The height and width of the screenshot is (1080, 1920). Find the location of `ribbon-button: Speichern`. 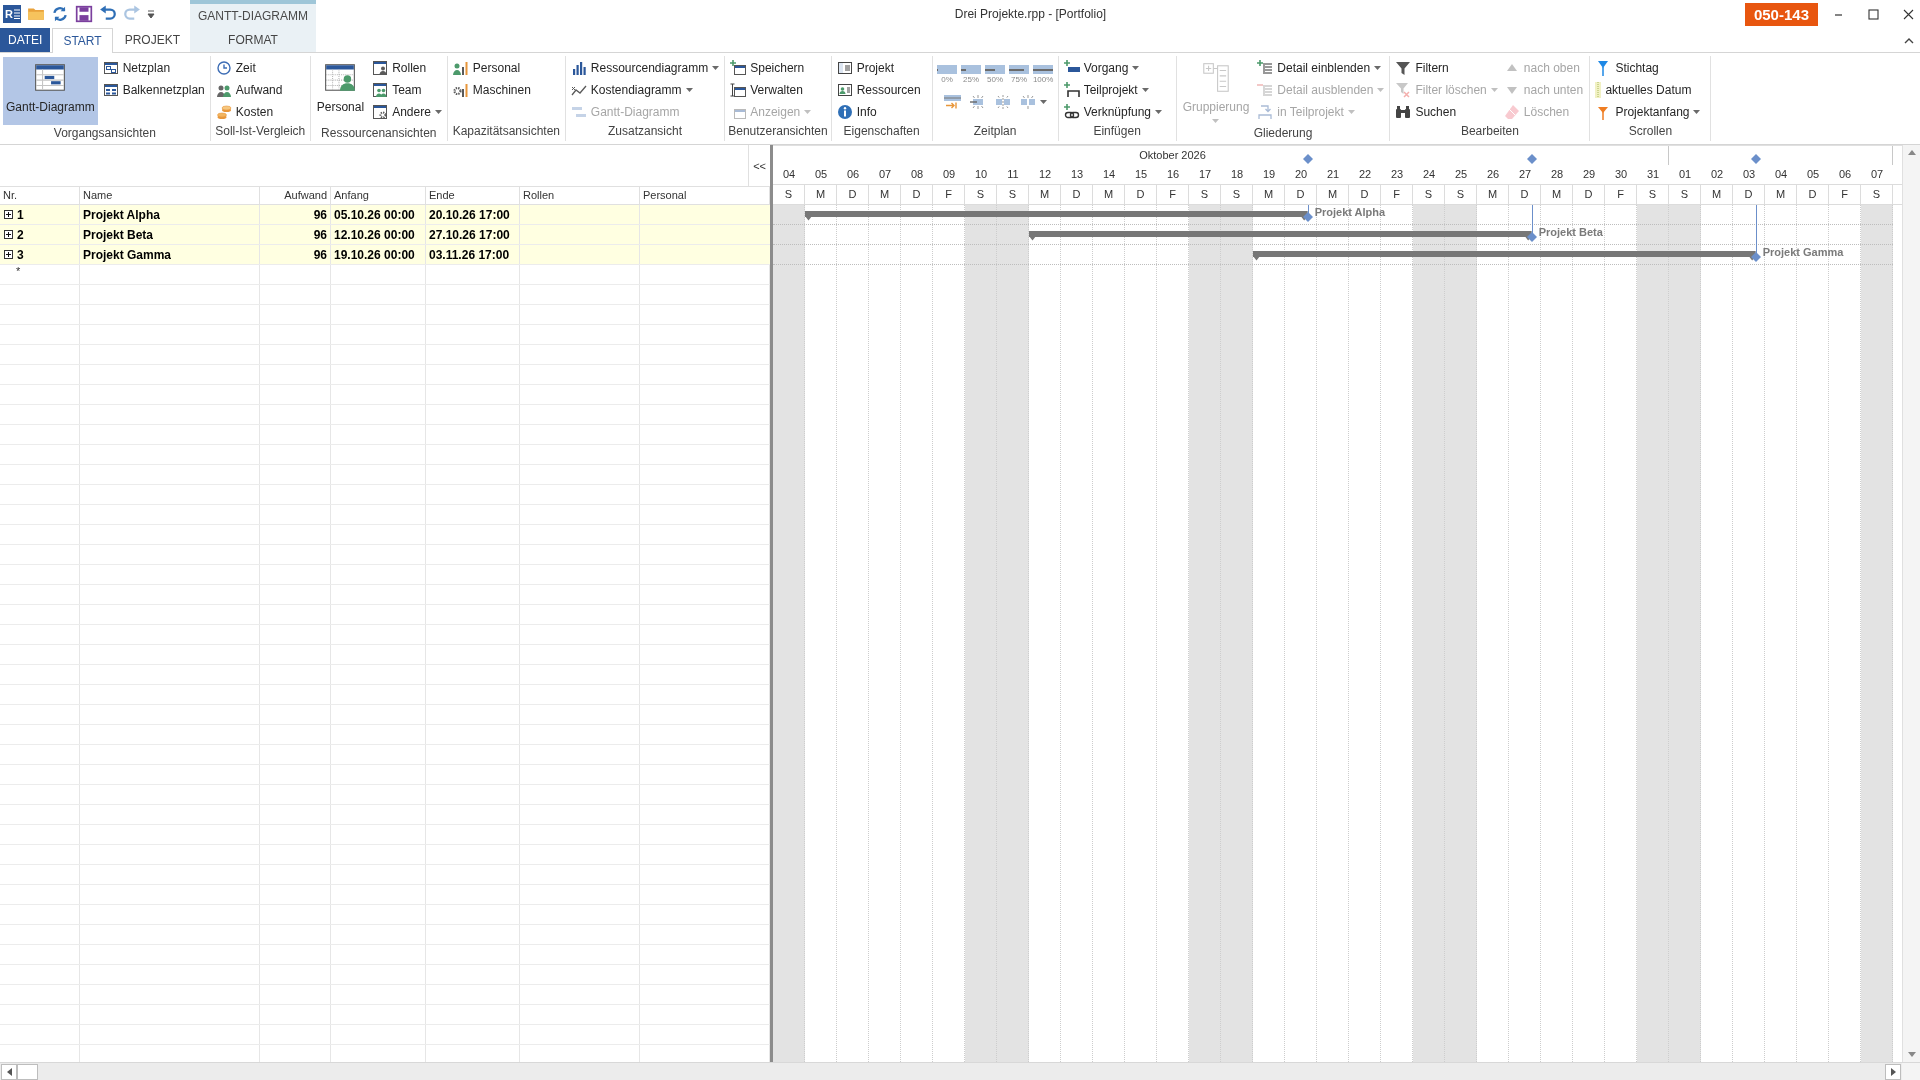

ribbon-button: Speichern is located at coordinates (771, 68).